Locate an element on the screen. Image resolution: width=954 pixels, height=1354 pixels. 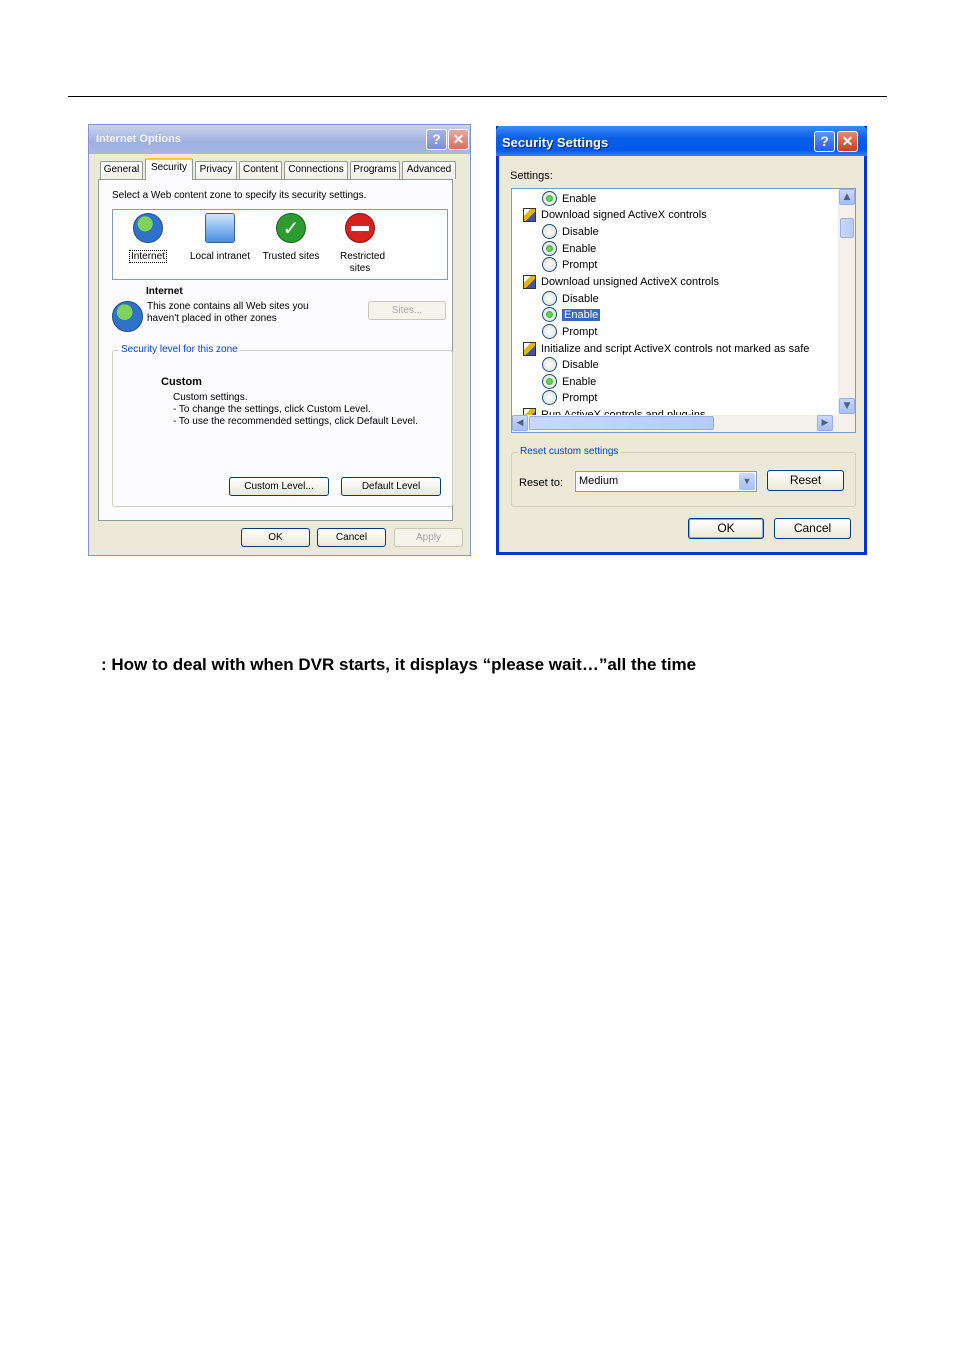
header-rule is located at coordinates (477, 96).